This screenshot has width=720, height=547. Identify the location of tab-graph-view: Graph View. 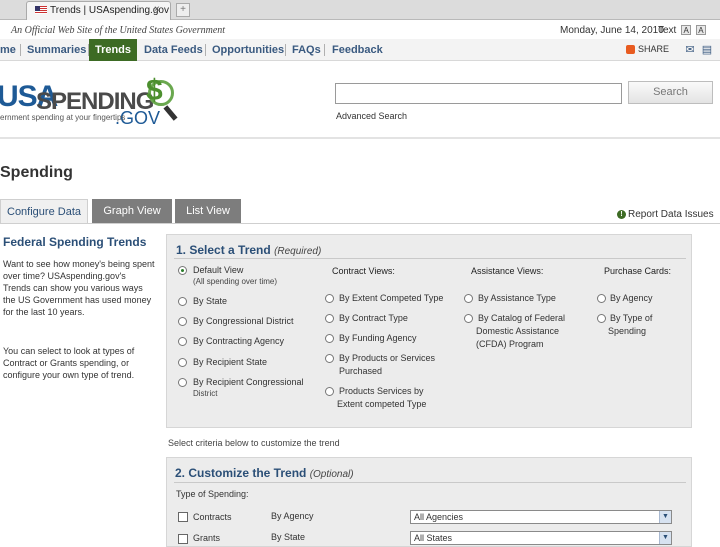
(132, 211).